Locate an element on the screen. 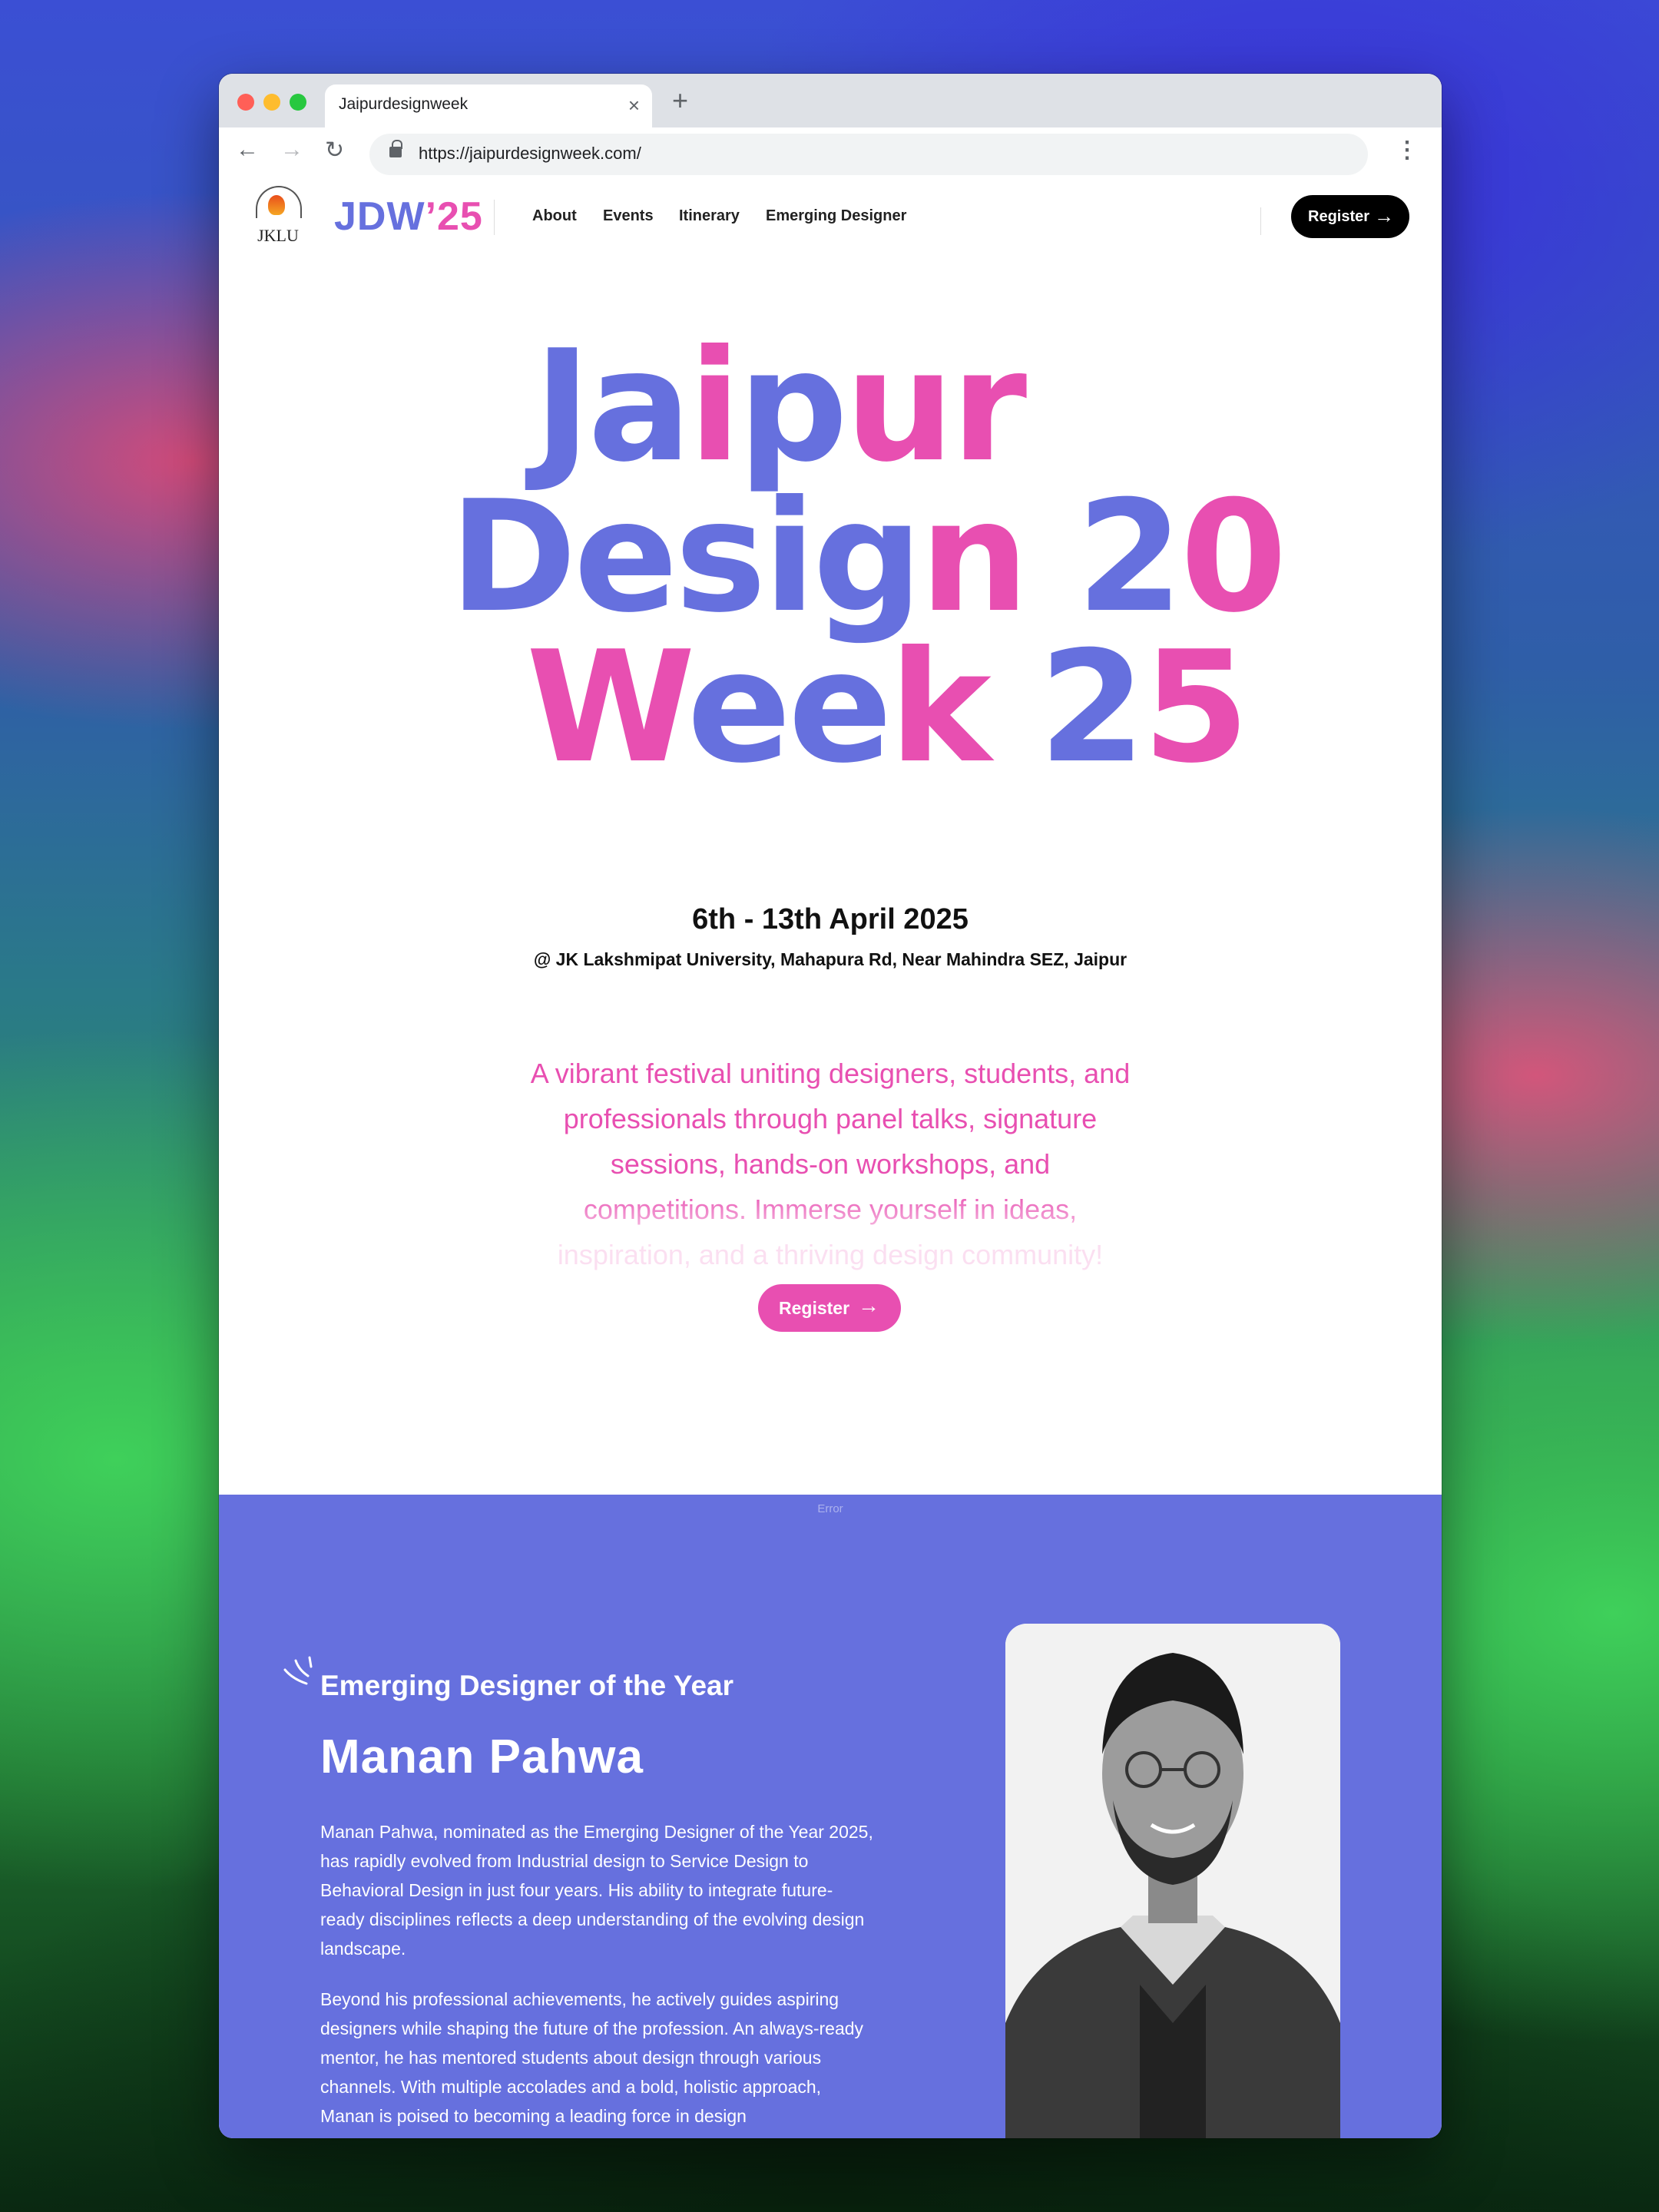 This screenshot has height=2212, width=1659. jdw-logo-year: ’25 is located at coordinates (454, 216).